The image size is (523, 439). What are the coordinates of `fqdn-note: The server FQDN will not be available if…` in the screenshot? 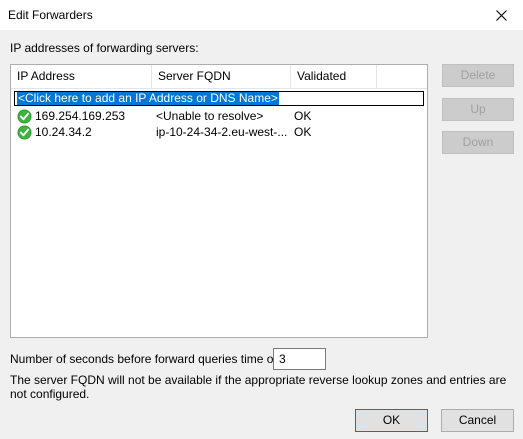 It's located at (258, 387).